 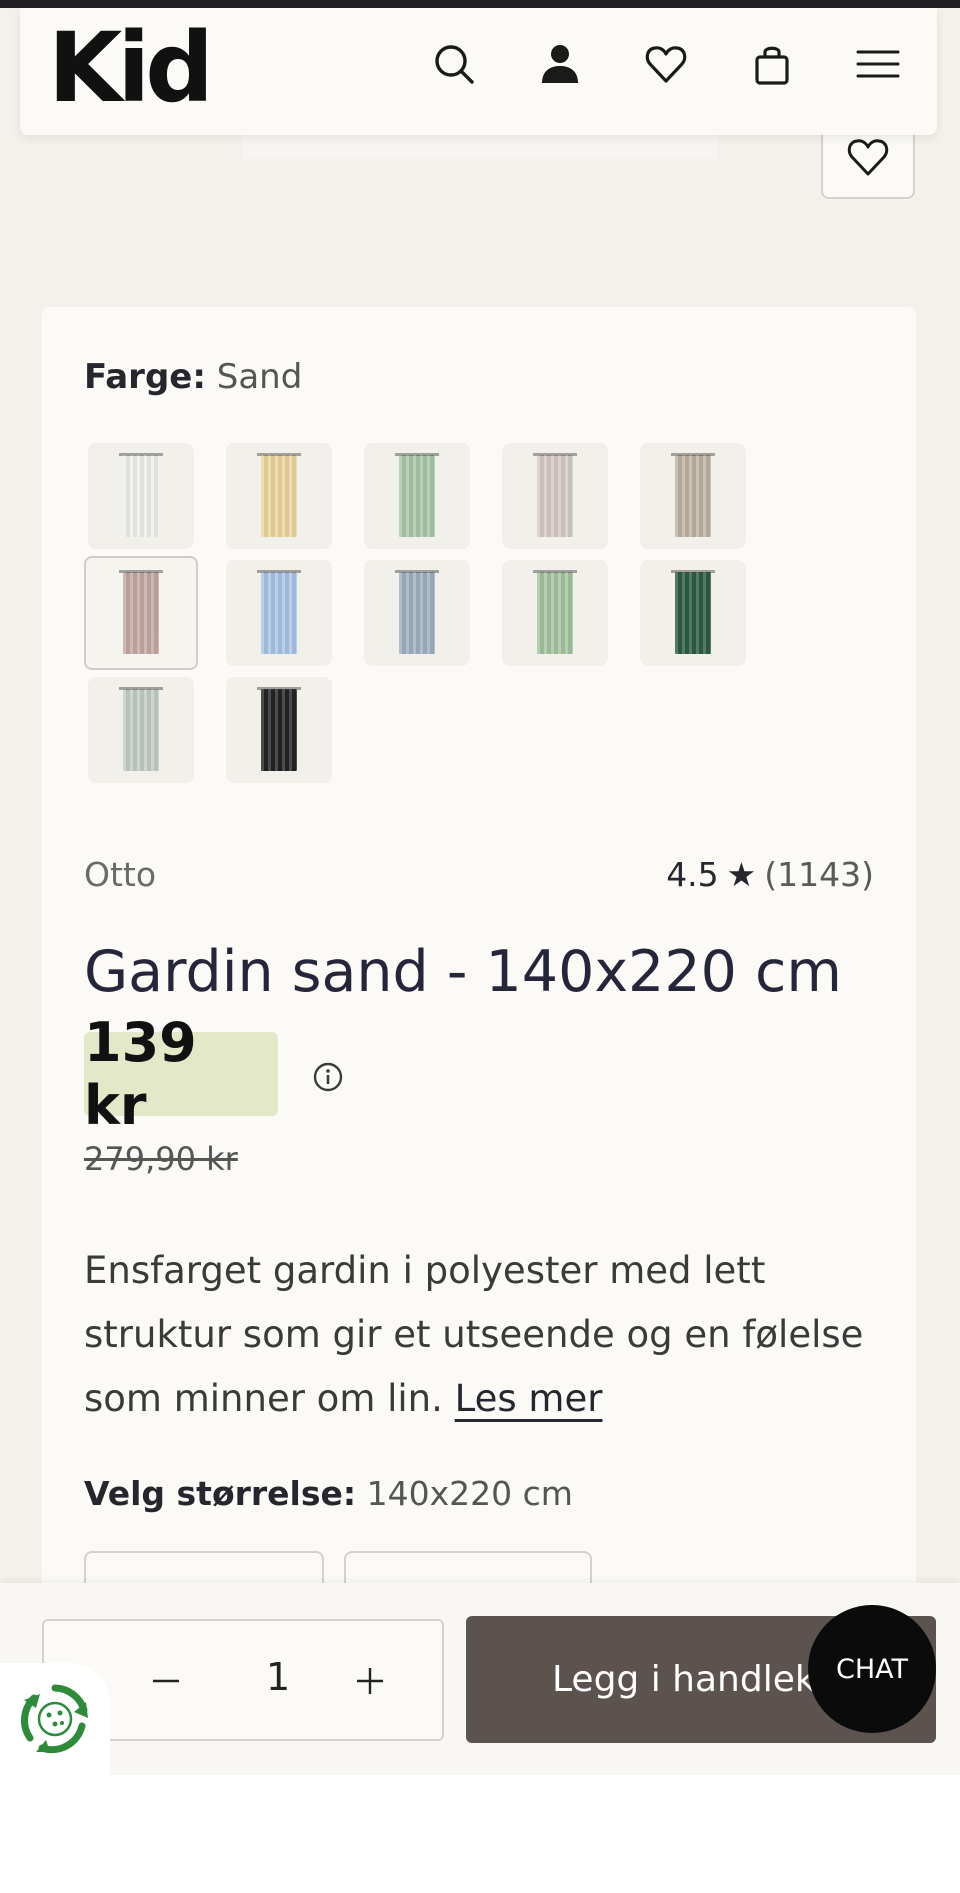 I want to click on product-title: Gardin sand - 140x220 cm, so click(x=463, y=972).